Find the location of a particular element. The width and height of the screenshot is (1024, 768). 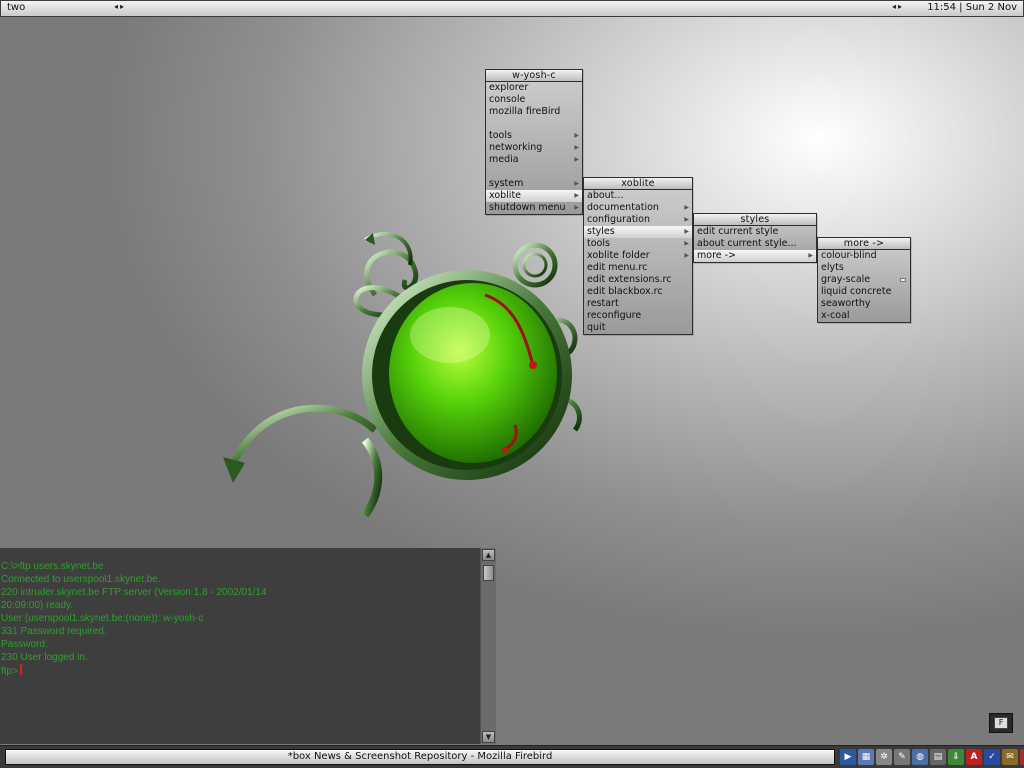

styles-menu-title: styles is located at coordinates (755, 220).